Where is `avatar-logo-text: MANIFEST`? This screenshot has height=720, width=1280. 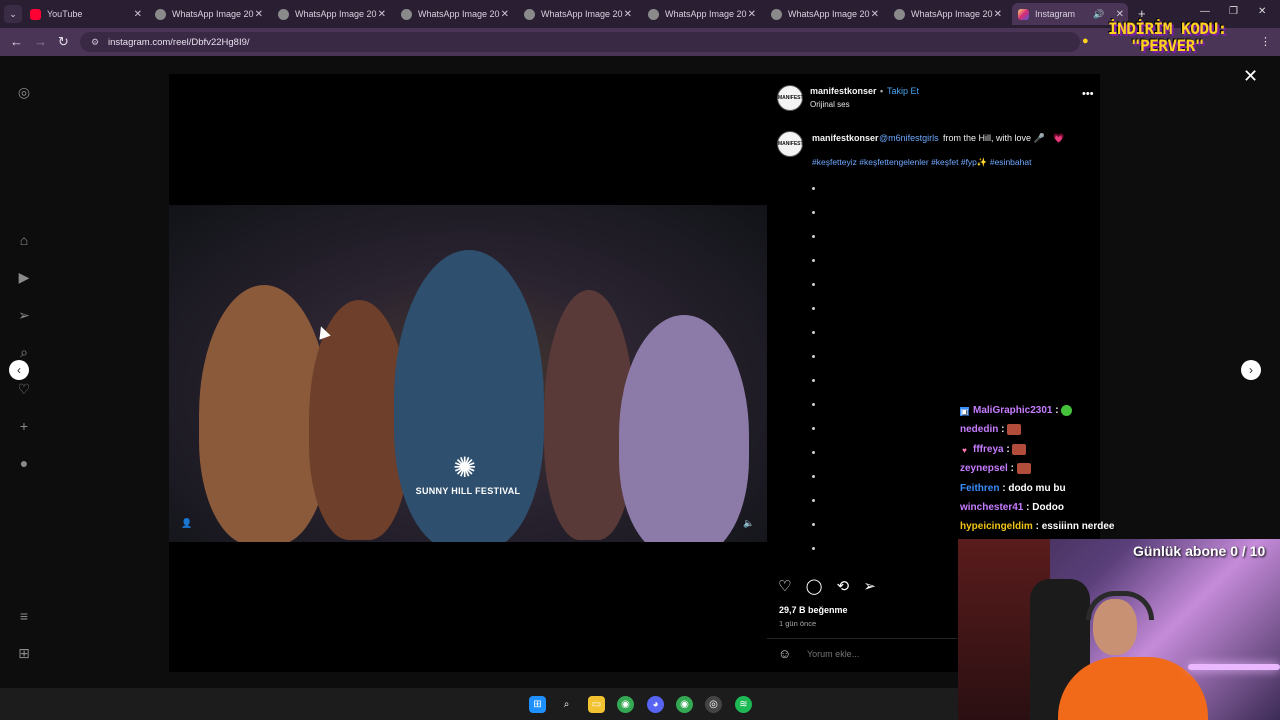
avatar-logo-text: MANIFEST is located at coordinates (791, 98).